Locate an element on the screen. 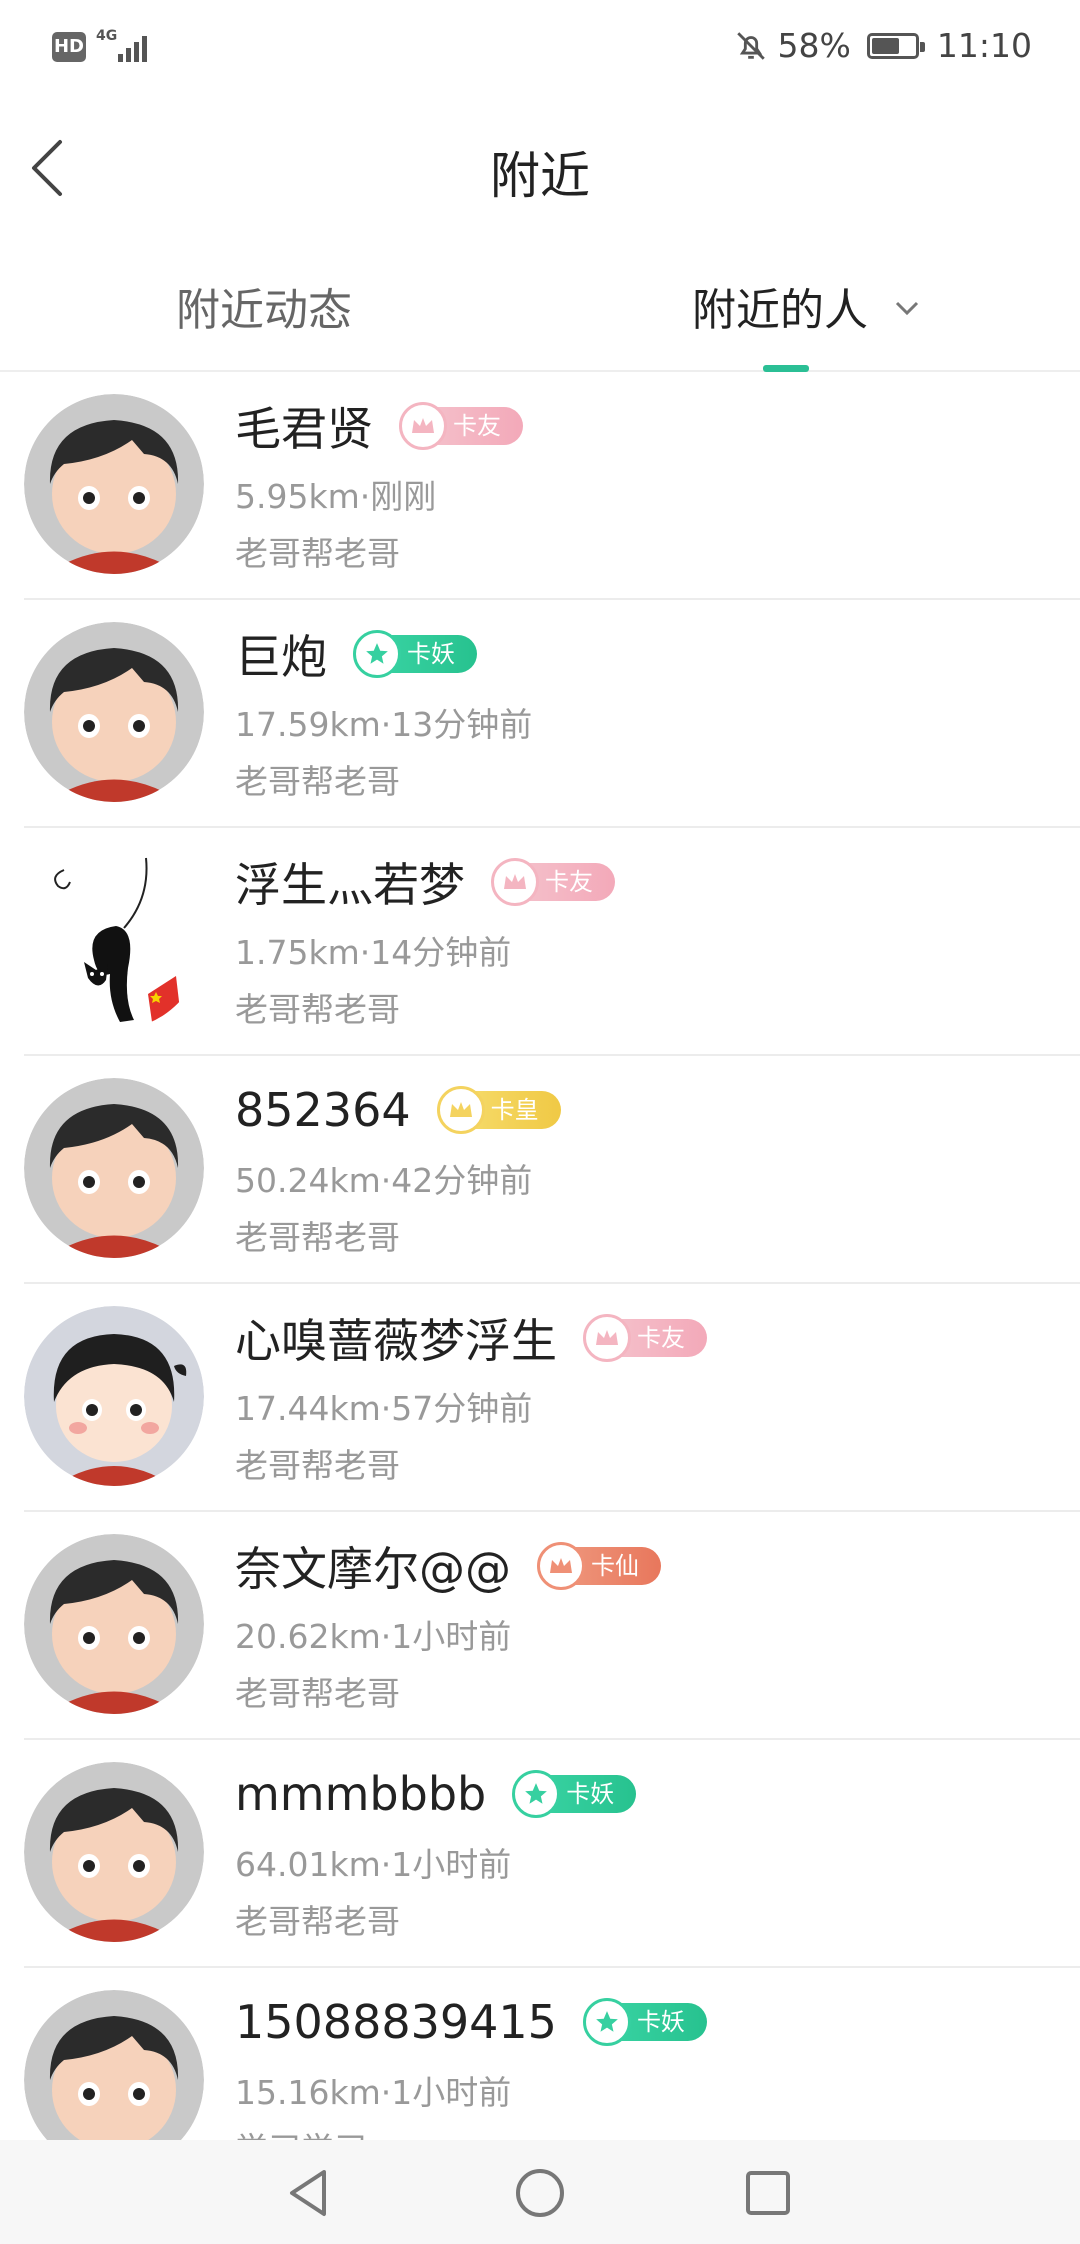 Image resolution: width=1080 pixels, height=2244 pixels. list-item: 浮生灬若梦 卡友 1.75km·14分钟前 老哥帮老哥 is located at coordinates (552, 942).